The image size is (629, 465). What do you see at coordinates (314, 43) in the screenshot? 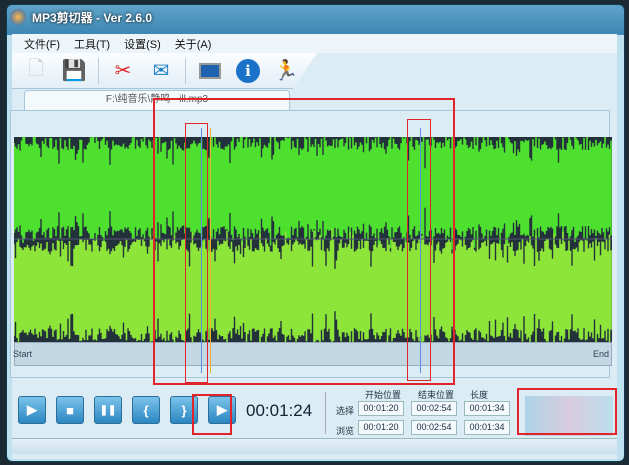
I see `menu-bar: 文件(F) 工具(T) 设置(S) 关于(A)` at bounding box center [314, 43].